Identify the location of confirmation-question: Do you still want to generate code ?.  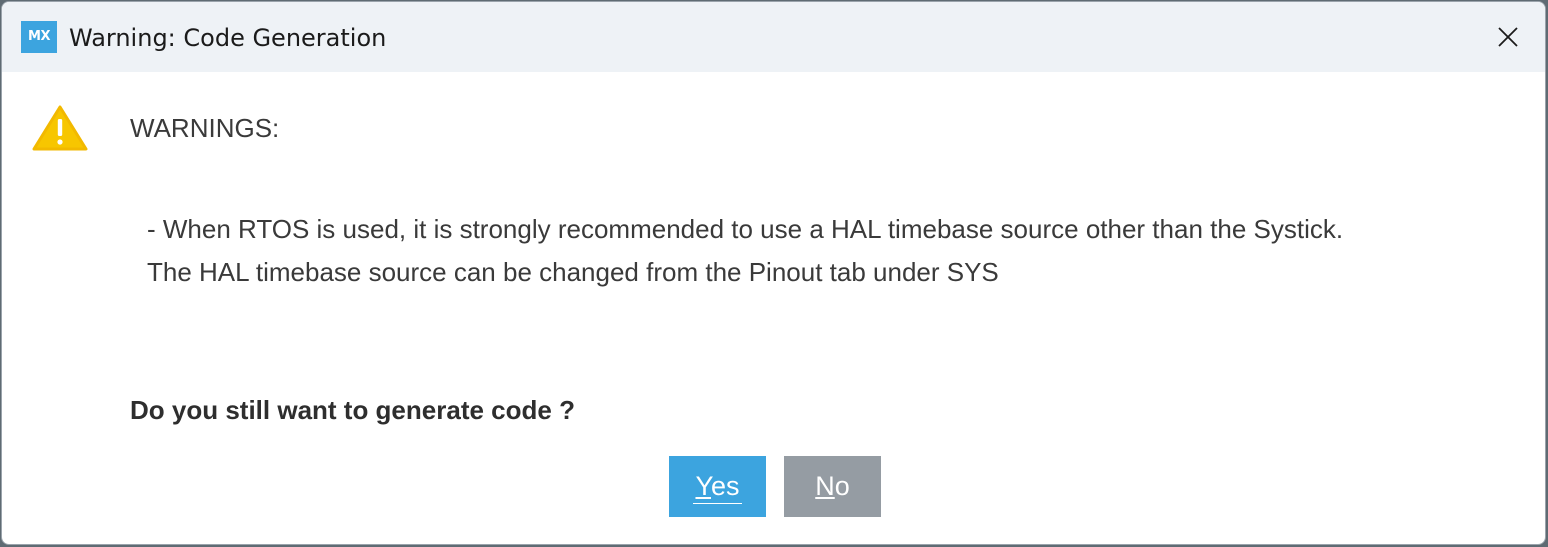
(352, 410).